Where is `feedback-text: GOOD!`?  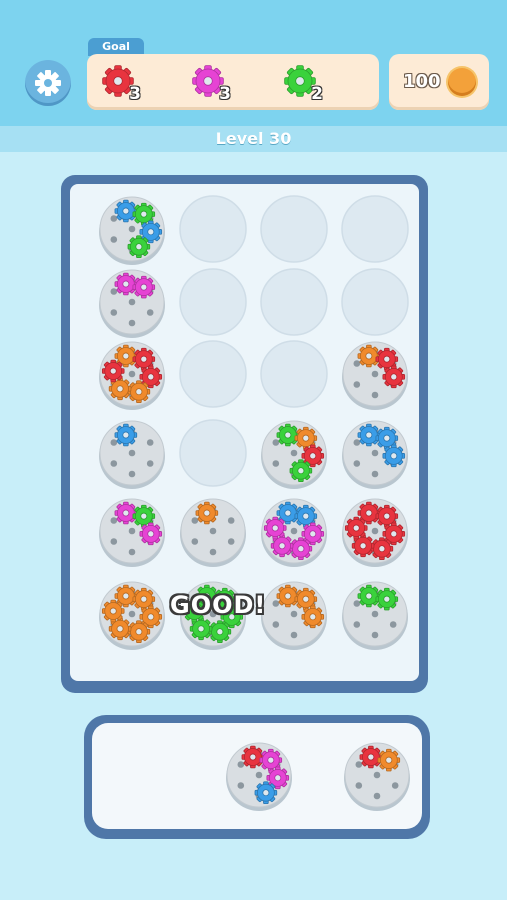
feedback-text: GOOD! is located at coordinates (218, 605).